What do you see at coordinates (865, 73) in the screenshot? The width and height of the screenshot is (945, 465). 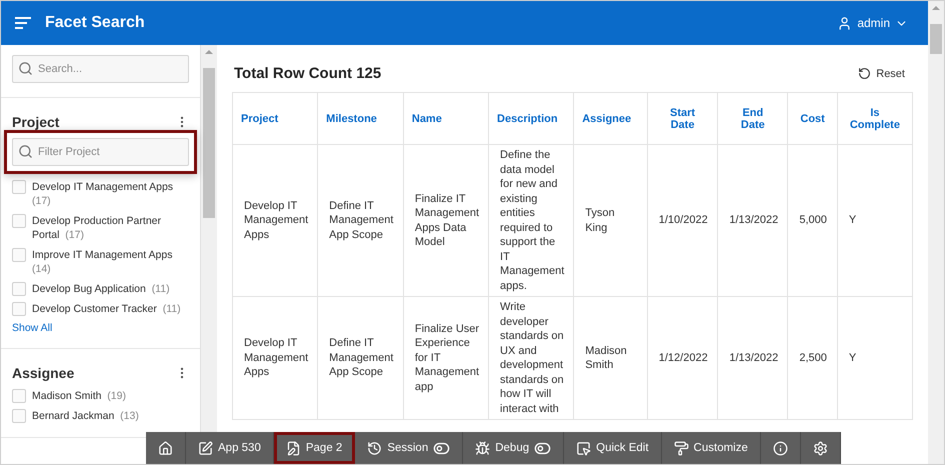 I see `reset-icon` at bounding box center [865, 73].